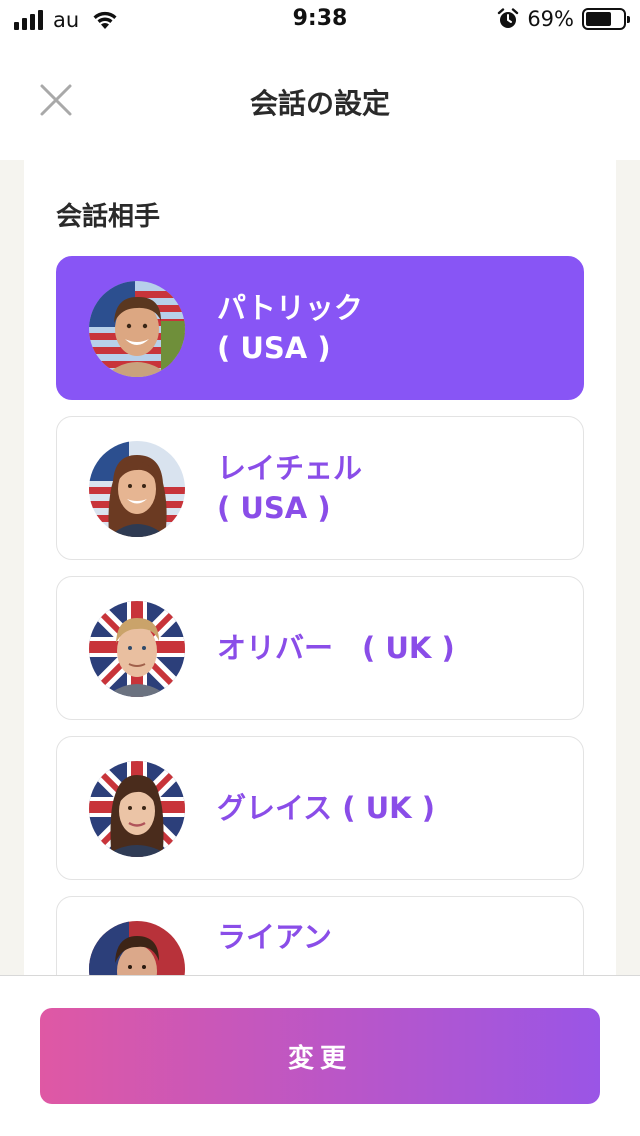 The width and height of the screenshot is (640, 1136). I want to click on header: 会話の設定, so click(320, 100).